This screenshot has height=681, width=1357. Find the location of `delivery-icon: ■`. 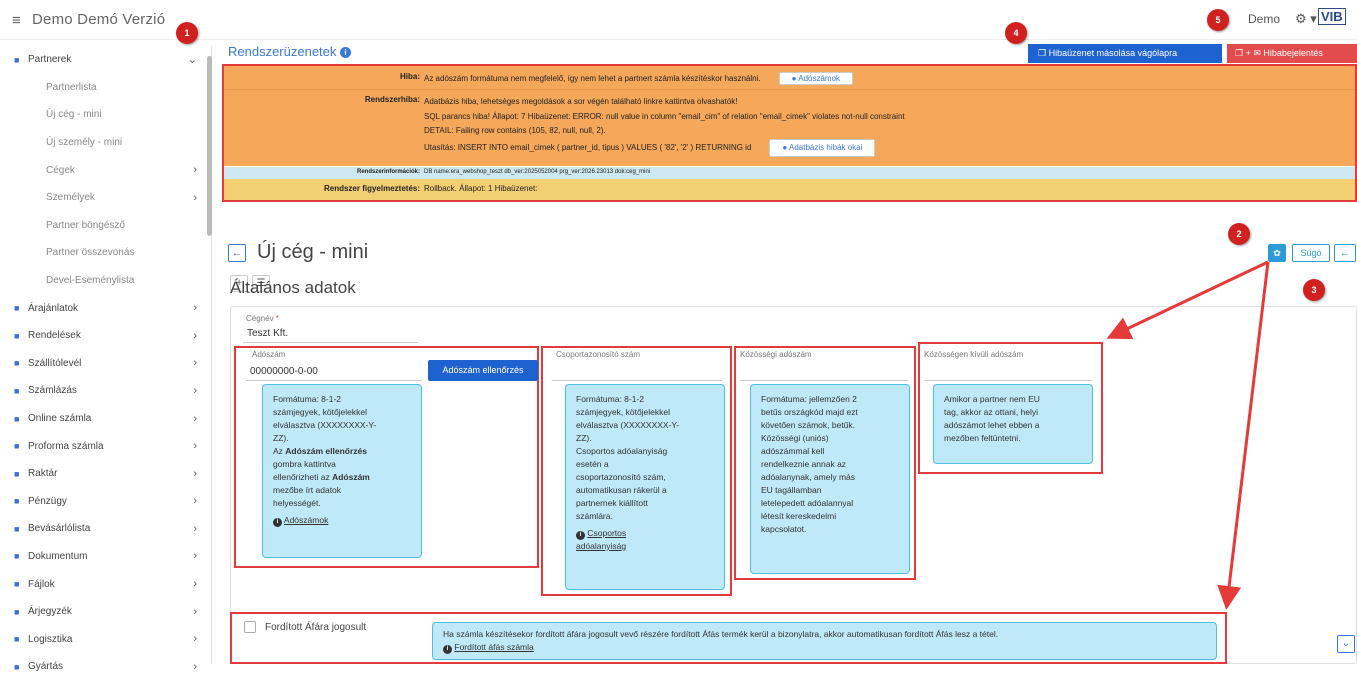

delivery-icon: ■ is located at coordinates (17, 363).